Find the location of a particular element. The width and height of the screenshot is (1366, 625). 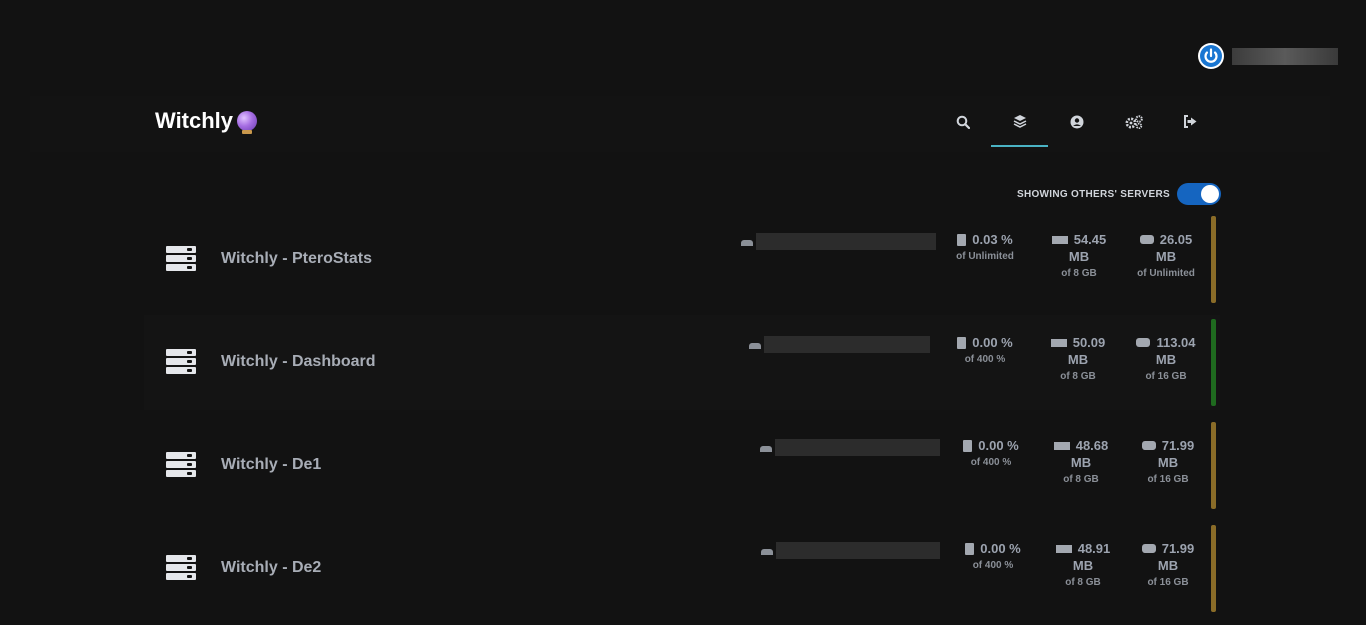

memory-usage: 50.09 is located at coordinates (1089, 342).